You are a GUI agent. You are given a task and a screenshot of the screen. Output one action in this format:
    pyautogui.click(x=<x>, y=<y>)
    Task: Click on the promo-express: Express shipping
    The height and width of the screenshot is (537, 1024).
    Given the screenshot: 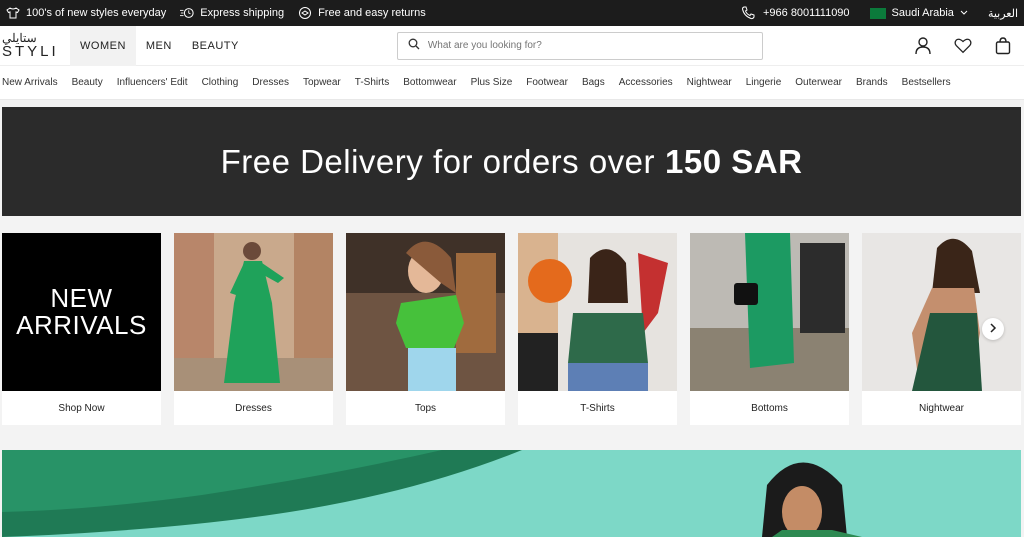 What is the action you would take?
    pyautogui.click(x=232, y=13)
    